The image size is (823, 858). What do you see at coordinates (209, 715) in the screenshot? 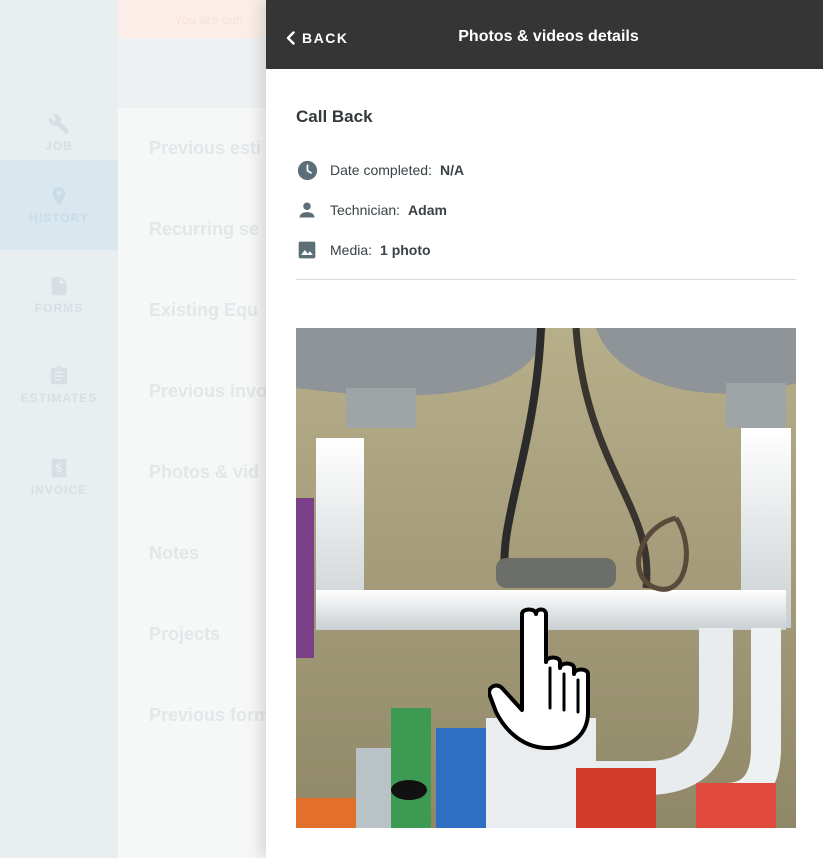
I see `list-item: Previous form` at bounding box center [209, 715].